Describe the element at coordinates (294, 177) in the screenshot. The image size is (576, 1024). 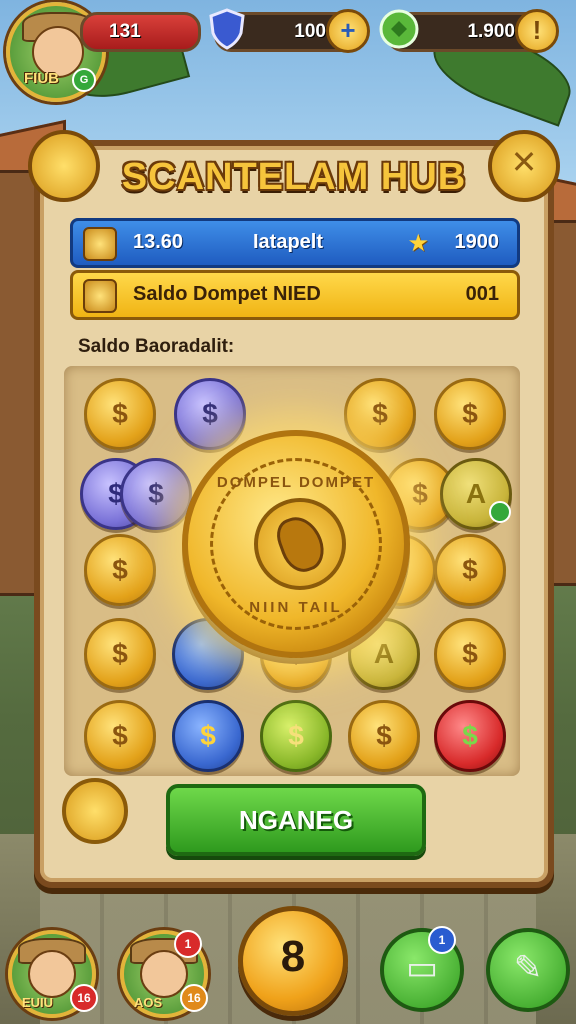
I see `panel-title: SCANTELAM HUB` at that location.